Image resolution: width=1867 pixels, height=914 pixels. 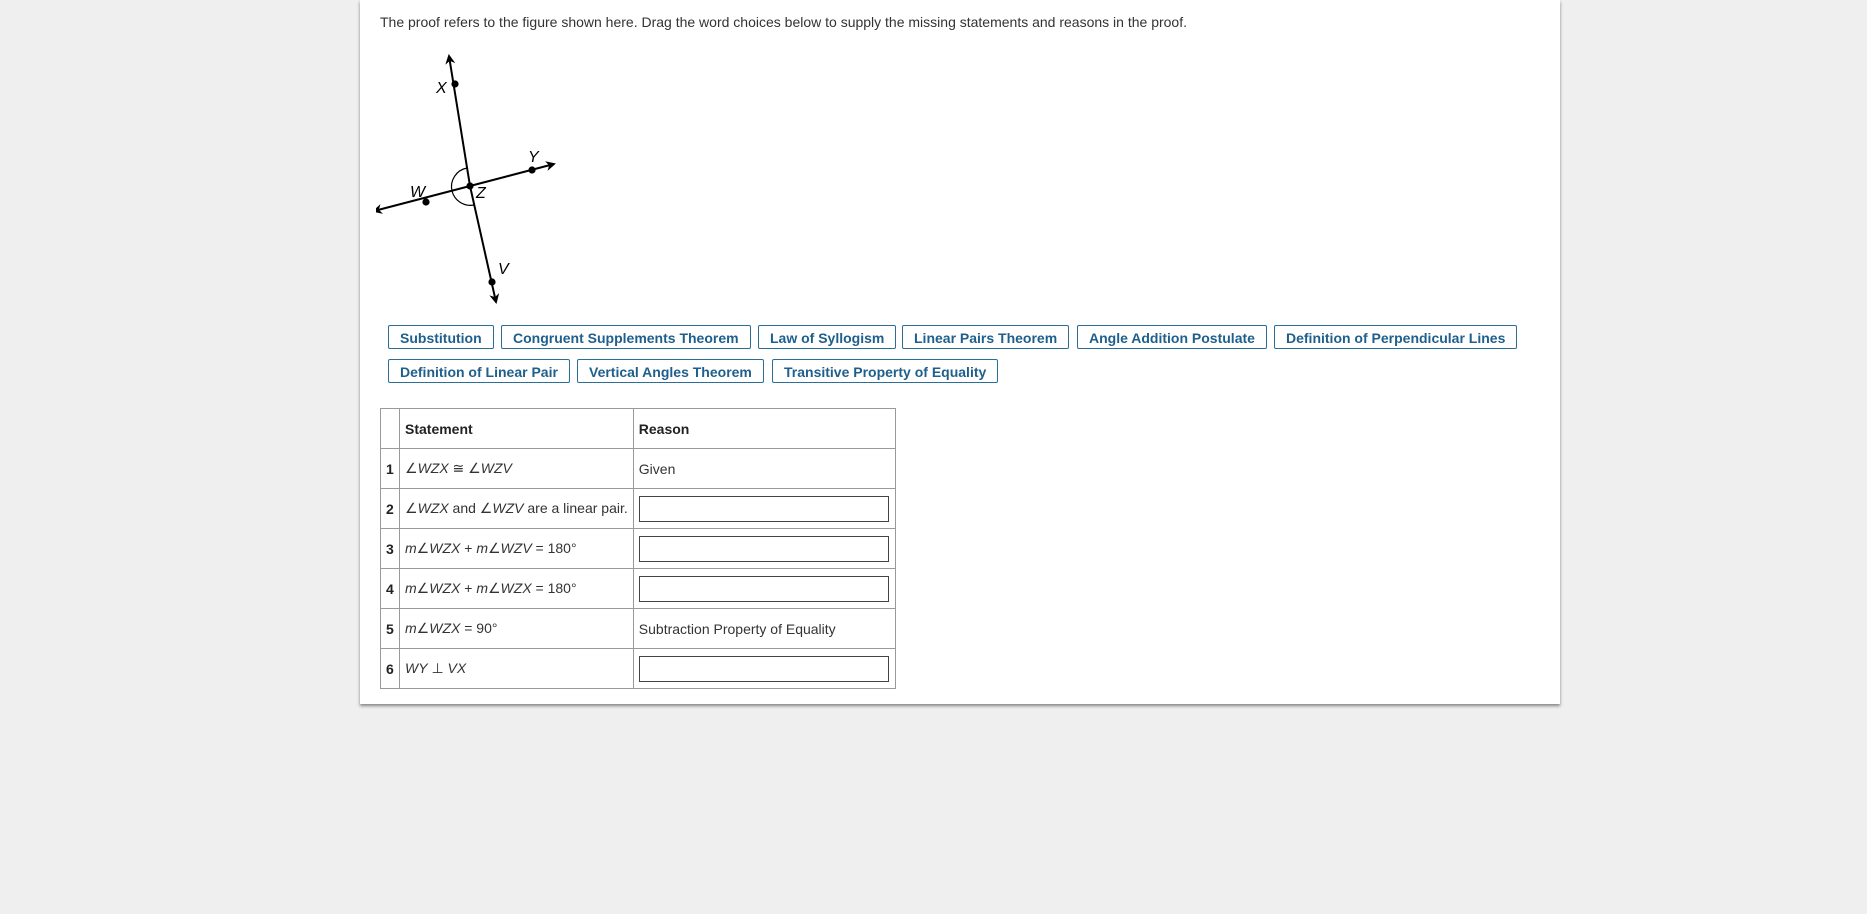 What do you see at coordinates (470, 186) in the screenshot?
I see `point-z` at bounding box center [470, 186].